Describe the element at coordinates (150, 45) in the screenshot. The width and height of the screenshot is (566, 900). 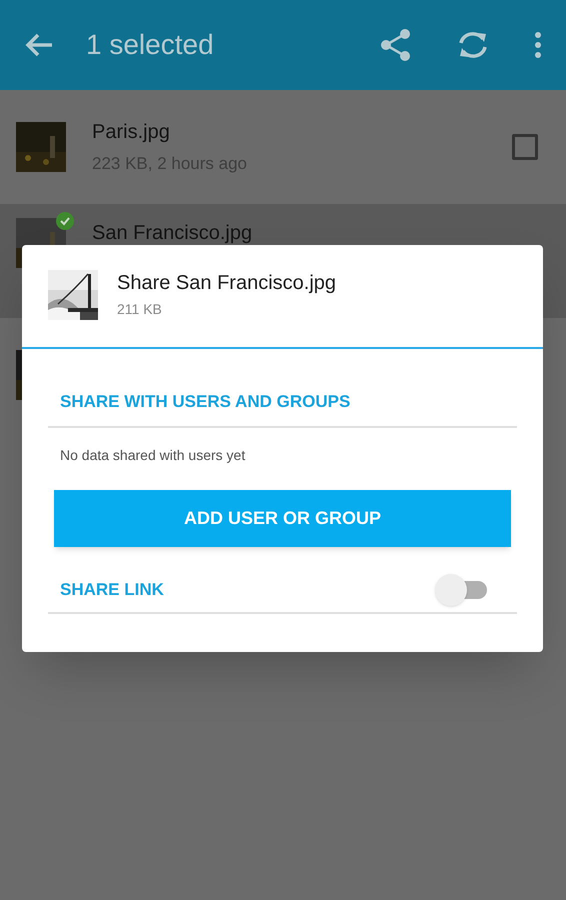
I see `selection-count: 1 selected` at that location.